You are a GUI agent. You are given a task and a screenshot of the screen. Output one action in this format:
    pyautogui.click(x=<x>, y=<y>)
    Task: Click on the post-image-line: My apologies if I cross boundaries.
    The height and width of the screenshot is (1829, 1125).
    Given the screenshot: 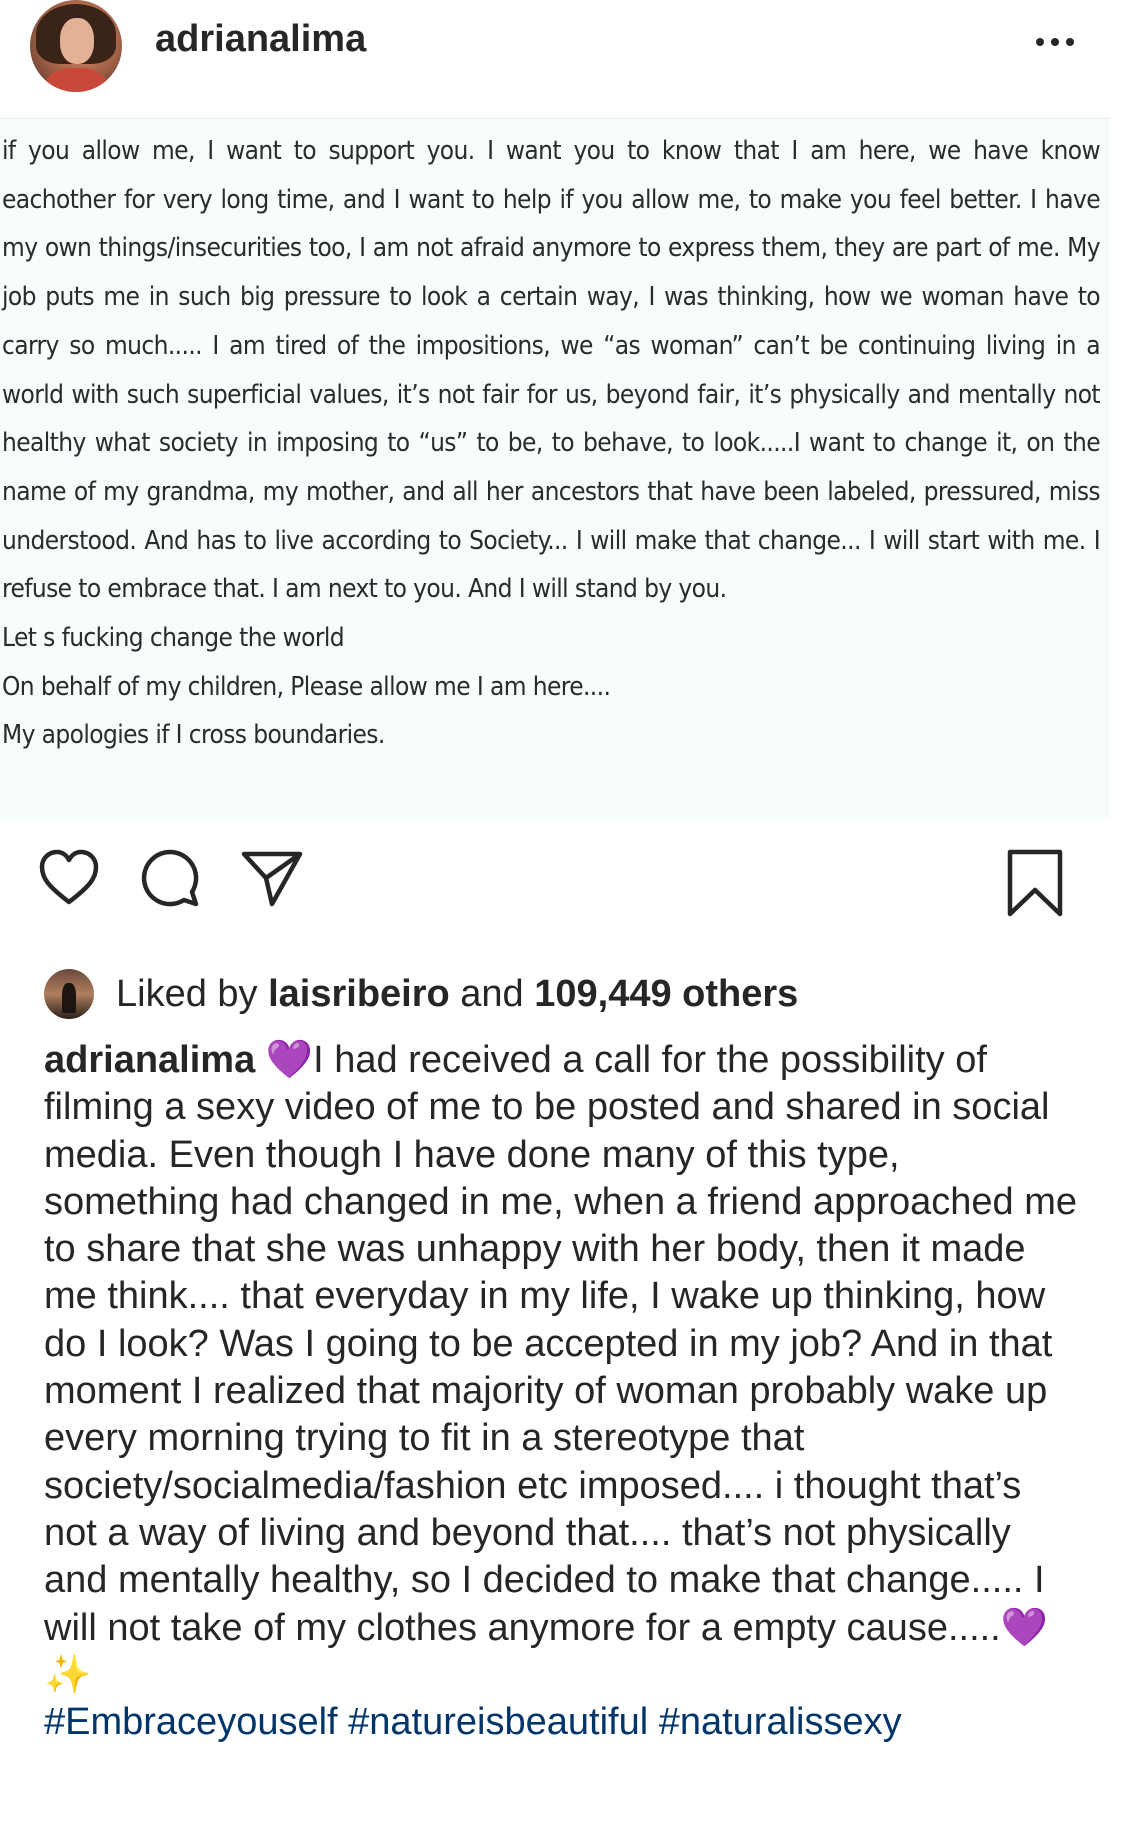 What is the action you would take?
    pyautogui.click(x=193, y=735)
    